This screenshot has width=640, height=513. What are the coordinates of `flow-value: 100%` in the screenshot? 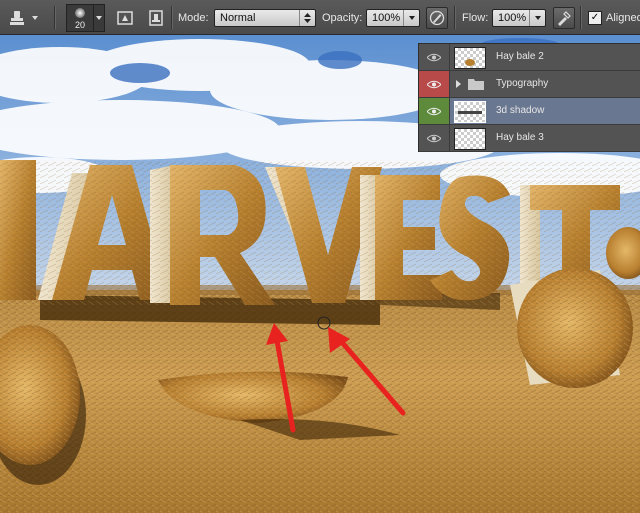 It's located at (512, 17).